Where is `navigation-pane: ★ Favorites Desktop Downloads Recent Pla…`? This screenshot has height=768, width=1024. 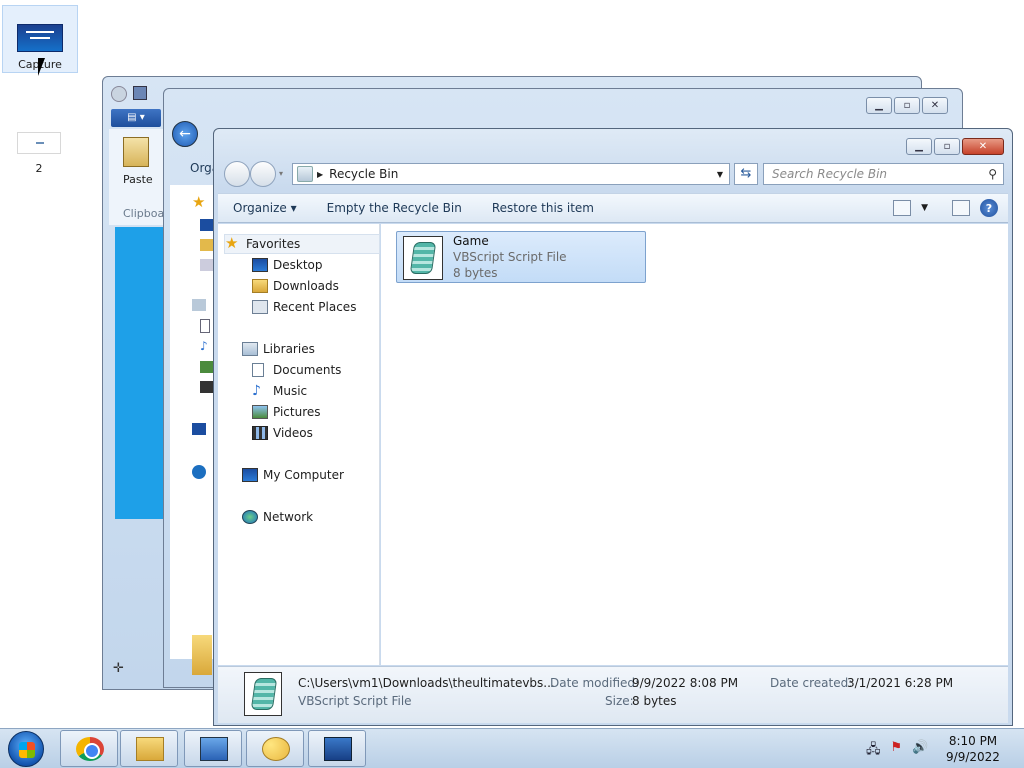
navigation-pane: ★ Favorites Desktop Downloads Recent Pla… is located at coordinates (299, 444).